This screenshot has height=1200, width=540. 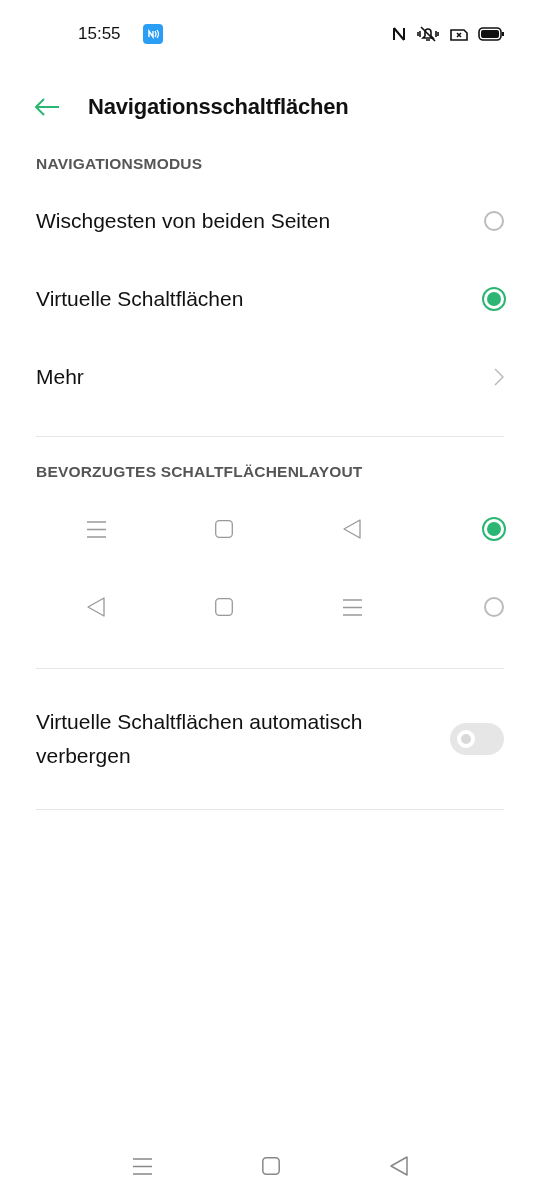 I want to click on option-label: Wischgesten von beiden Seiten, so click(x=183, y=221).